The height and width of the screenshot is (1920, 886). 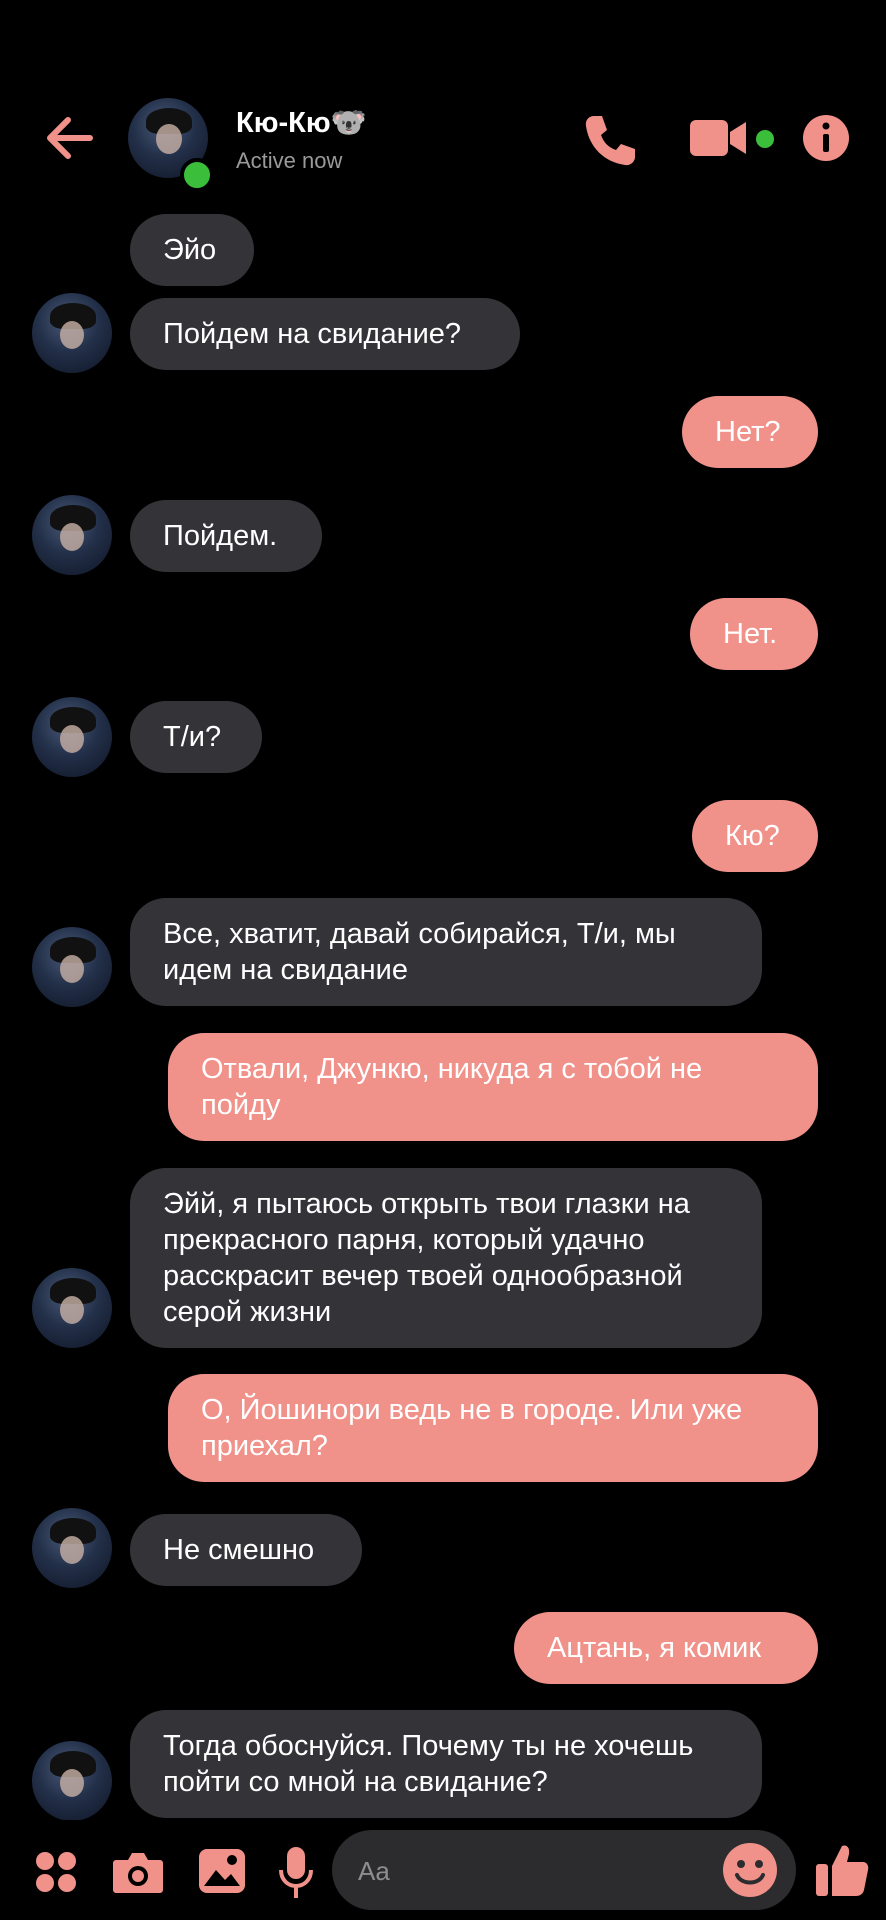 What do you see at coordinates (443, 100) in the screenshot?
I see `chat-header: Кю-Кю🐨 Active now` at bounding box center [443, 100].